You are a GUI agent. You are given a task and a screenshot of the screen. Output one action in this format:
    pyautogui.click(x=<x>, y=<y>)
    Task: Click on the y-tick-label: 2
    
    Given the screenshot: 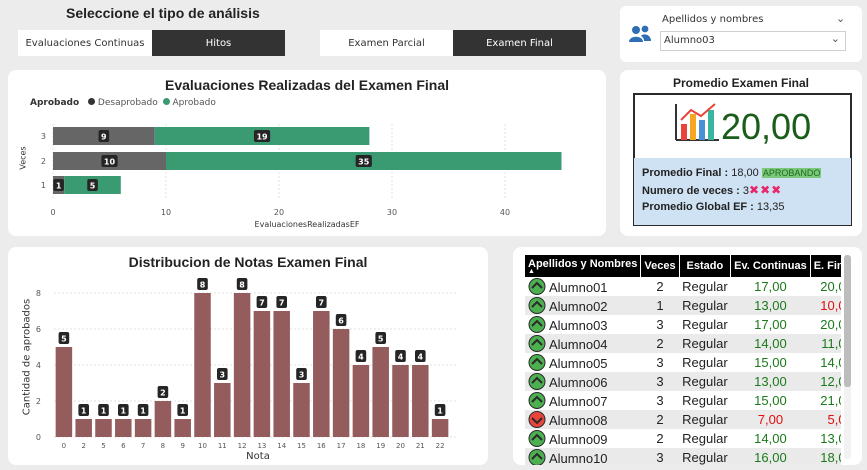 What is the action you would take?
    pyautogui.click(x=38, y=401)
    